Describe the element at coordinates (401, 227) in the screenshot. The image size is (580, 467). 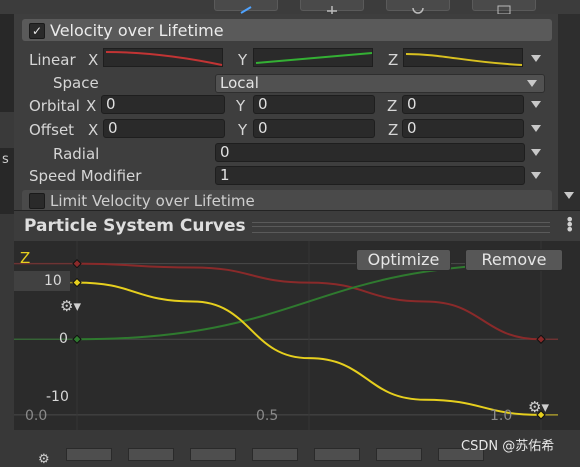
I see `panel-drag-handle` at that location.